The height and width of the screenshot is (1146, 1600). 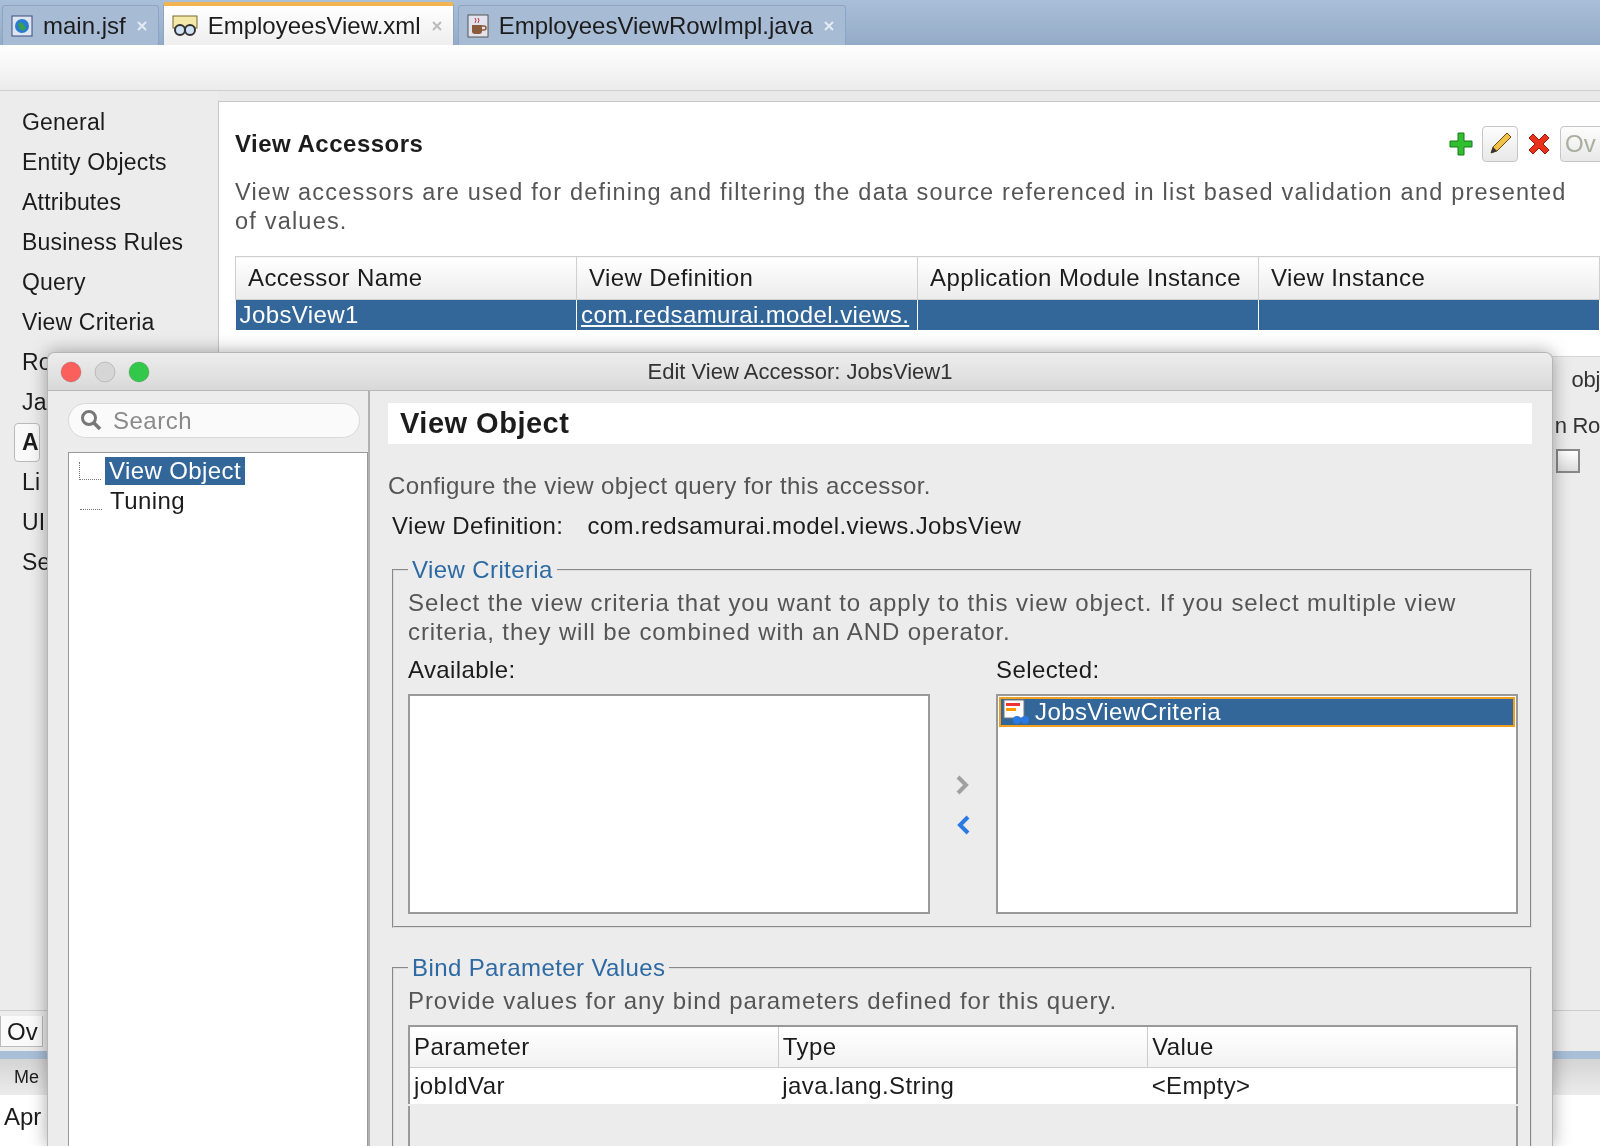 What do you see at coordinates (308, 23) in the screenshot?
I see `editor-tab: EmployeesView.xml` at bounding box center [308, 23].